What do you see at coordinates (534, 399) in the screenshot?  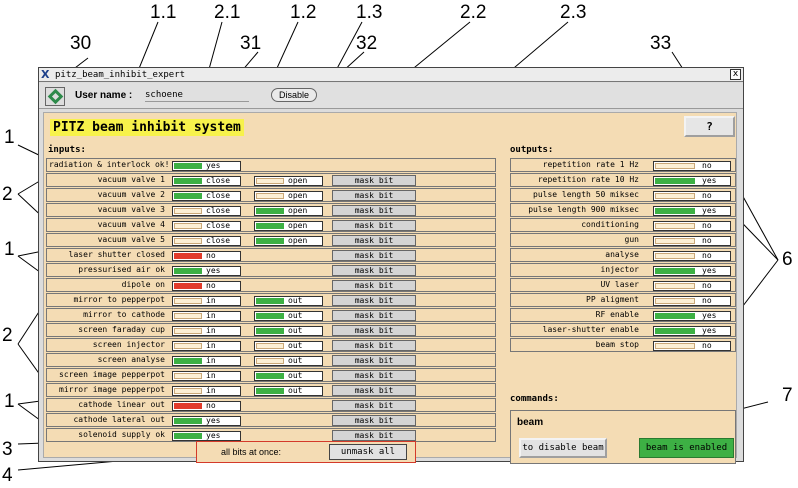 I see `commands-heading: commands:` at bounding box center [534, 399].